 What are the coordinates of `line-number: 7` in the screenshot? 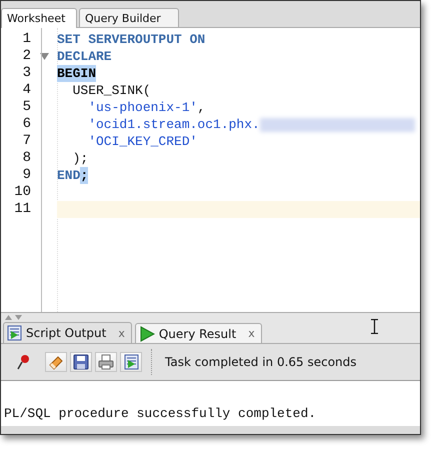 It's located at (26, 141).